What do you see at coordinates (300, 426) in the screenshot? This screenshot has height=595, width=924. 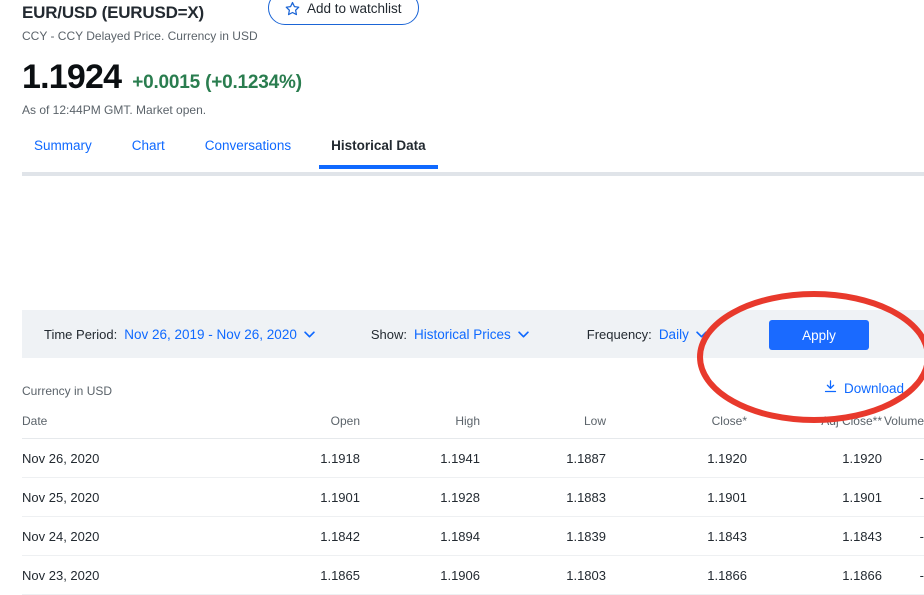 I see `column-header-open: Open` at bounding box center [300, 426].